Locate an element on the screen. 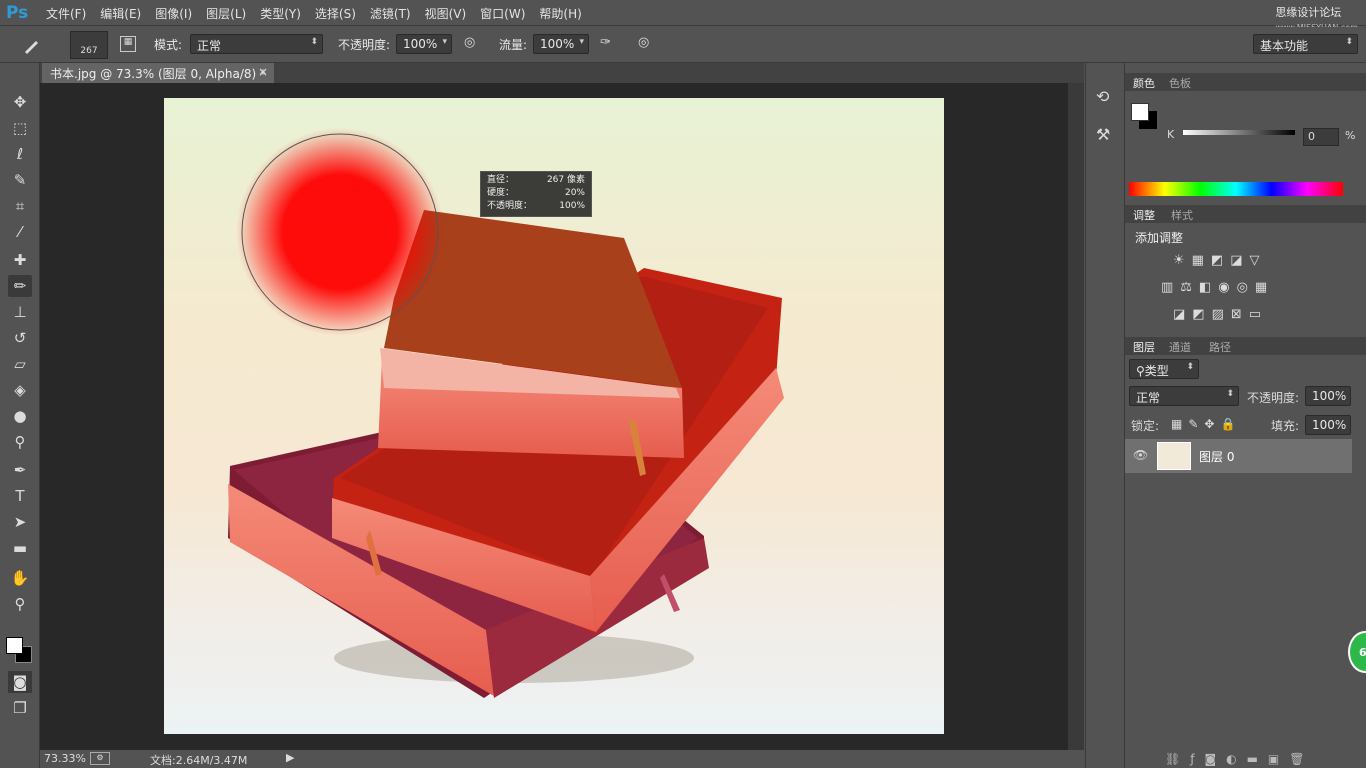  menu-window: 窗口(W) is located at coordinates (502, 13).